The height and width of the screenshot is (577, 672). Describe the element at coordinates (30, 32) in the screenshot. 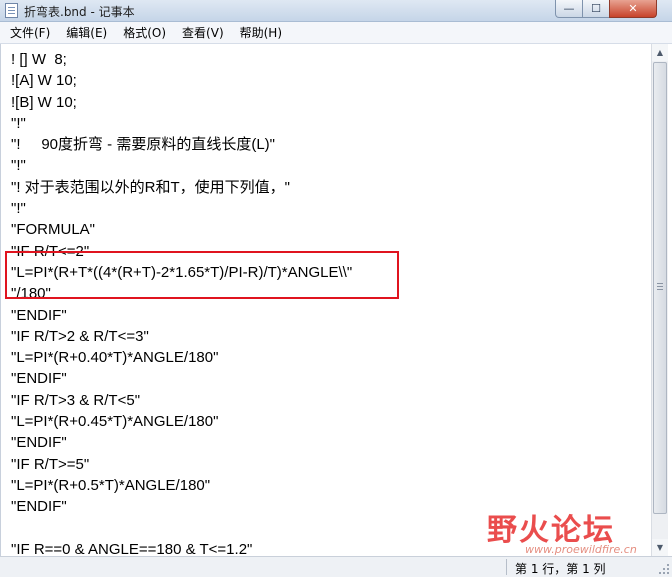

I see `menu-file: 文件(F)` at that location.